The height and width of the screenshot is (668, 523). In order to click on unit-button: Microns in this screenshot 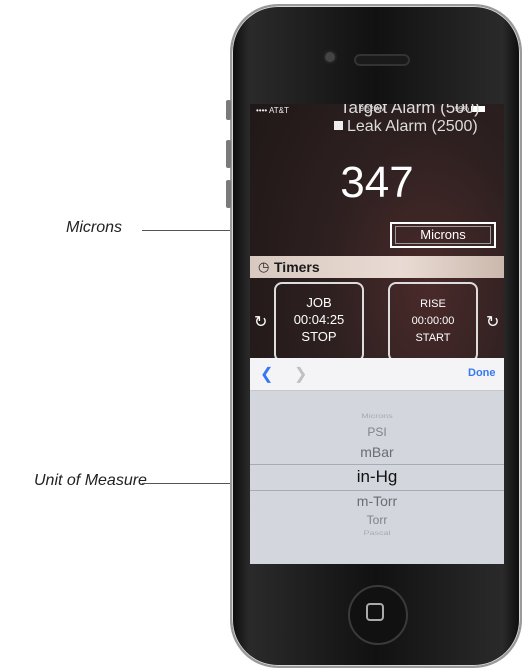, I will do `click(443, 235)`.